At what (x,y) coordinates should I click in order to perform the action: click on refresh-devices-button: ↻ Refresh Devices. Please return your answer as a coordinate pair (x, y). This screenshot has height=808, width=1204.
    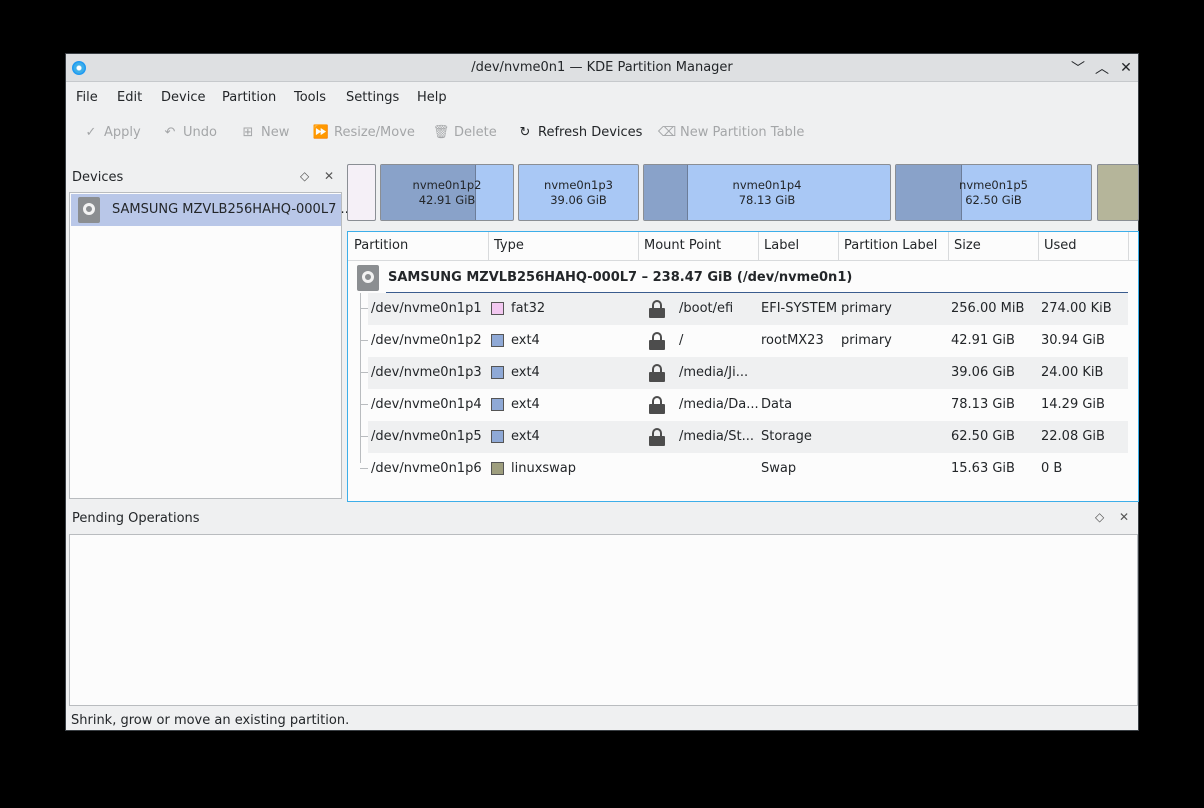
    Looking at the image, I should click on (580, 132).